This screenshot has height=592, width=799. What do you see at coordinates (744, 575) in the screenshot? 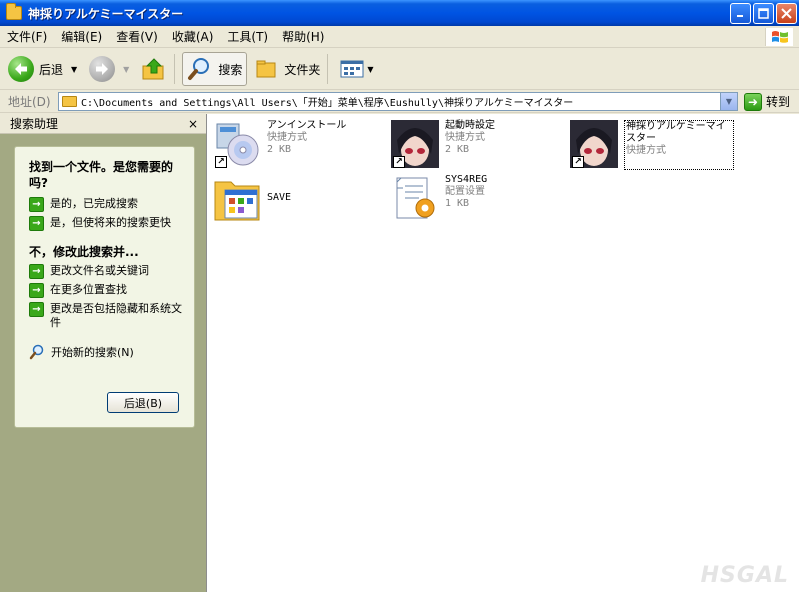
I see `watermark: HSGAL` at bounding box center [744, 575].